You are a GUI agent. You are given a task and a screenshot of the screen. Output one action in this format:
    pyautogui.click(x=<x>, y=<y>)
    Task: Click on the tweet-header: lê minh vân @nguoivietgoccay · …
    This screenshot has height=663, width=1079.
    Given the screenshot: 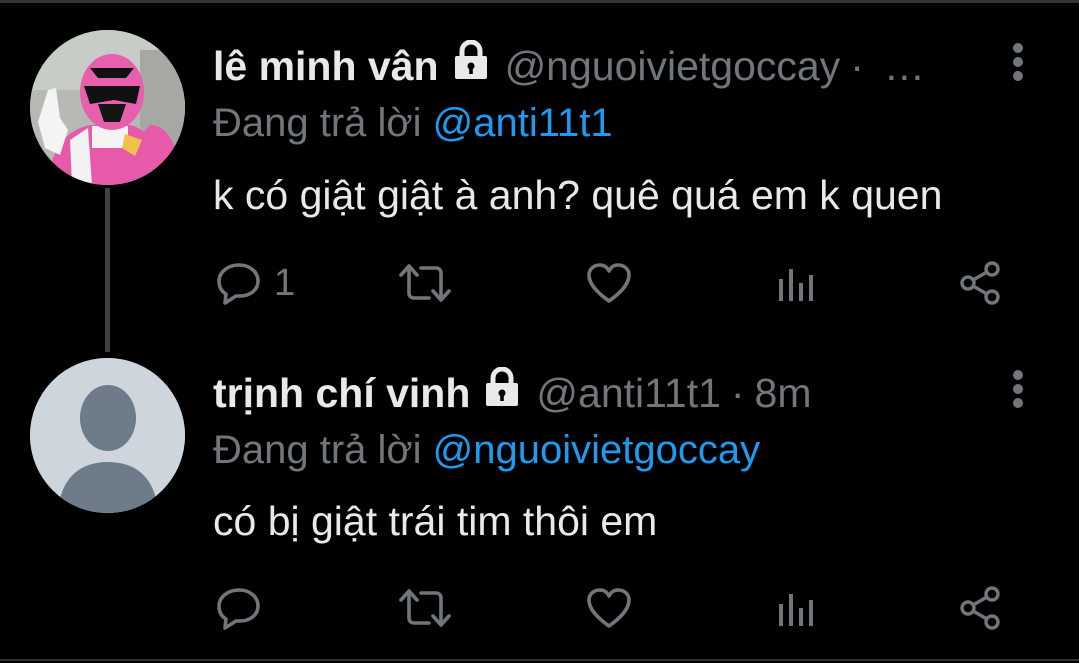 What is the action you would take?
    pyautogui.click(x=569, y=66)
    